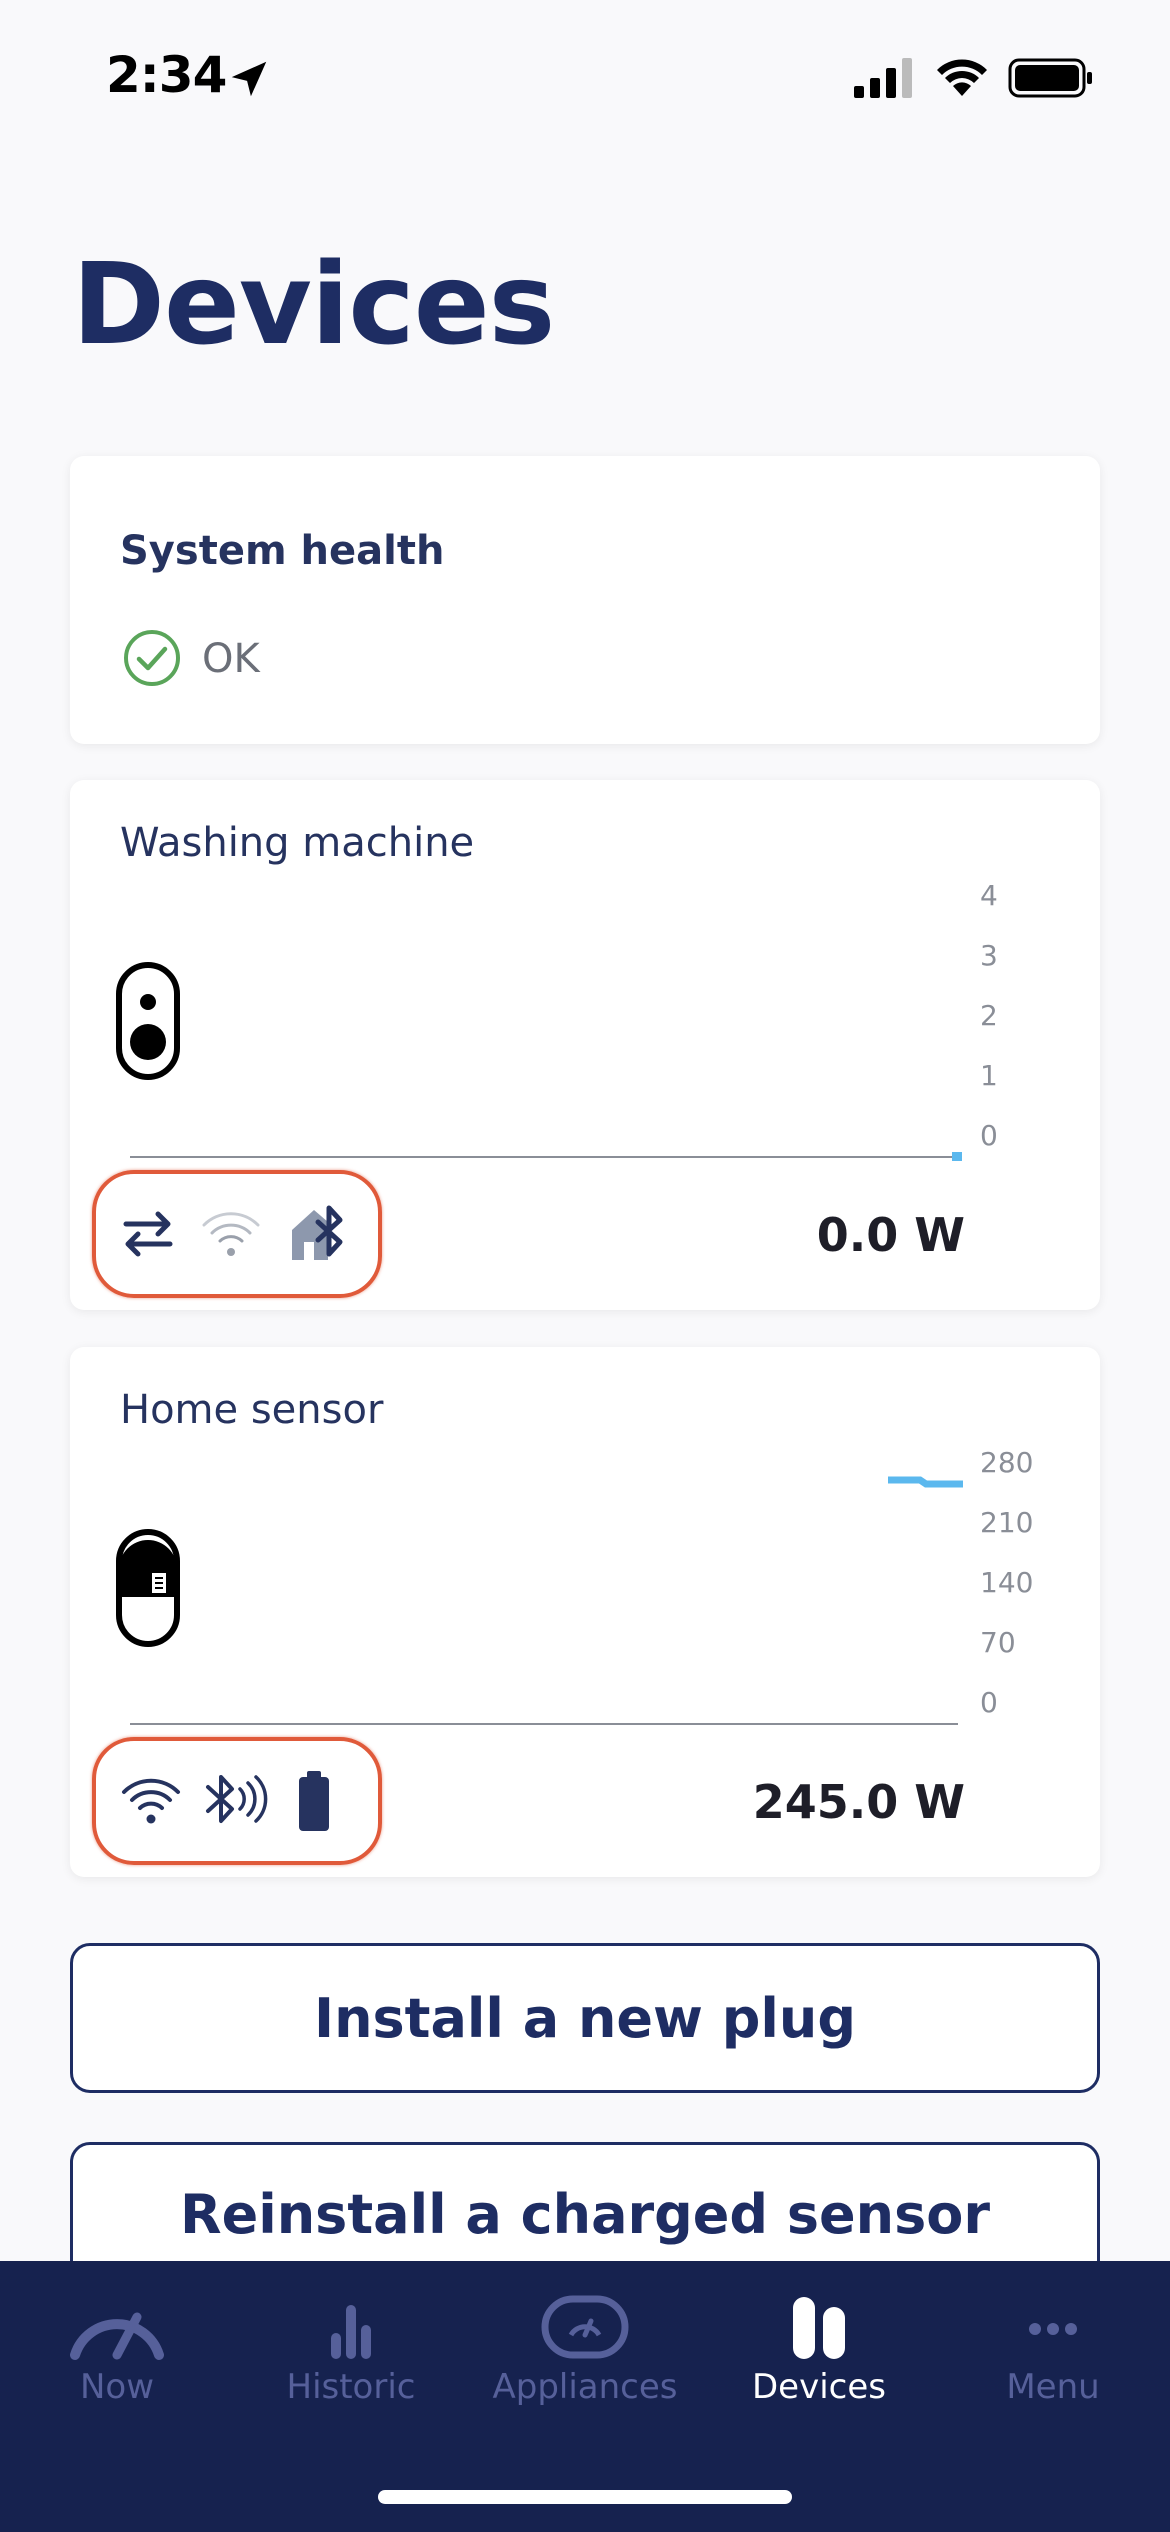 Image resolution: width=1170 pixels, height=2532 pixels. I want to click on bar-chart-icon, so click(351, 2332).